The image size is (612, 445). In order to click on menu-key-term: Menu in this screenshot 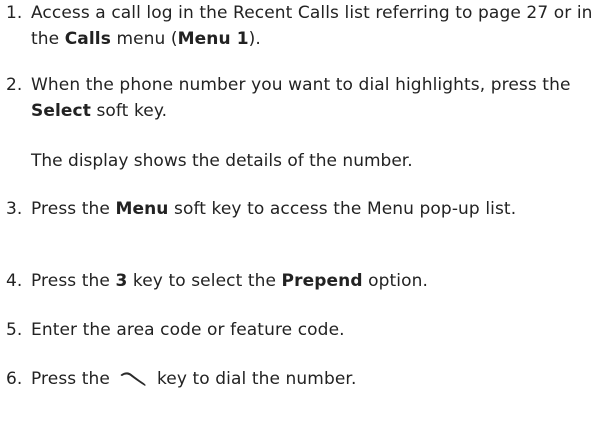, I will do `click(142, 209)`.